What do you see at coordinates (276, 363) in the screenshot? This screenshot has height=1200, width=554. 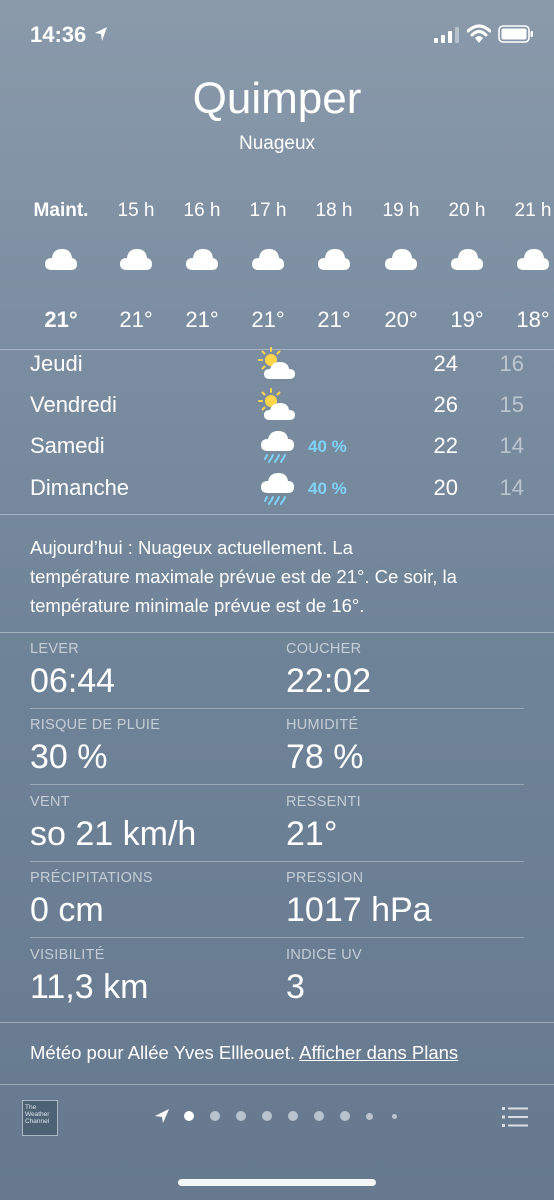 I see `partly-sunny-icon` at bounding box center [276, 363].